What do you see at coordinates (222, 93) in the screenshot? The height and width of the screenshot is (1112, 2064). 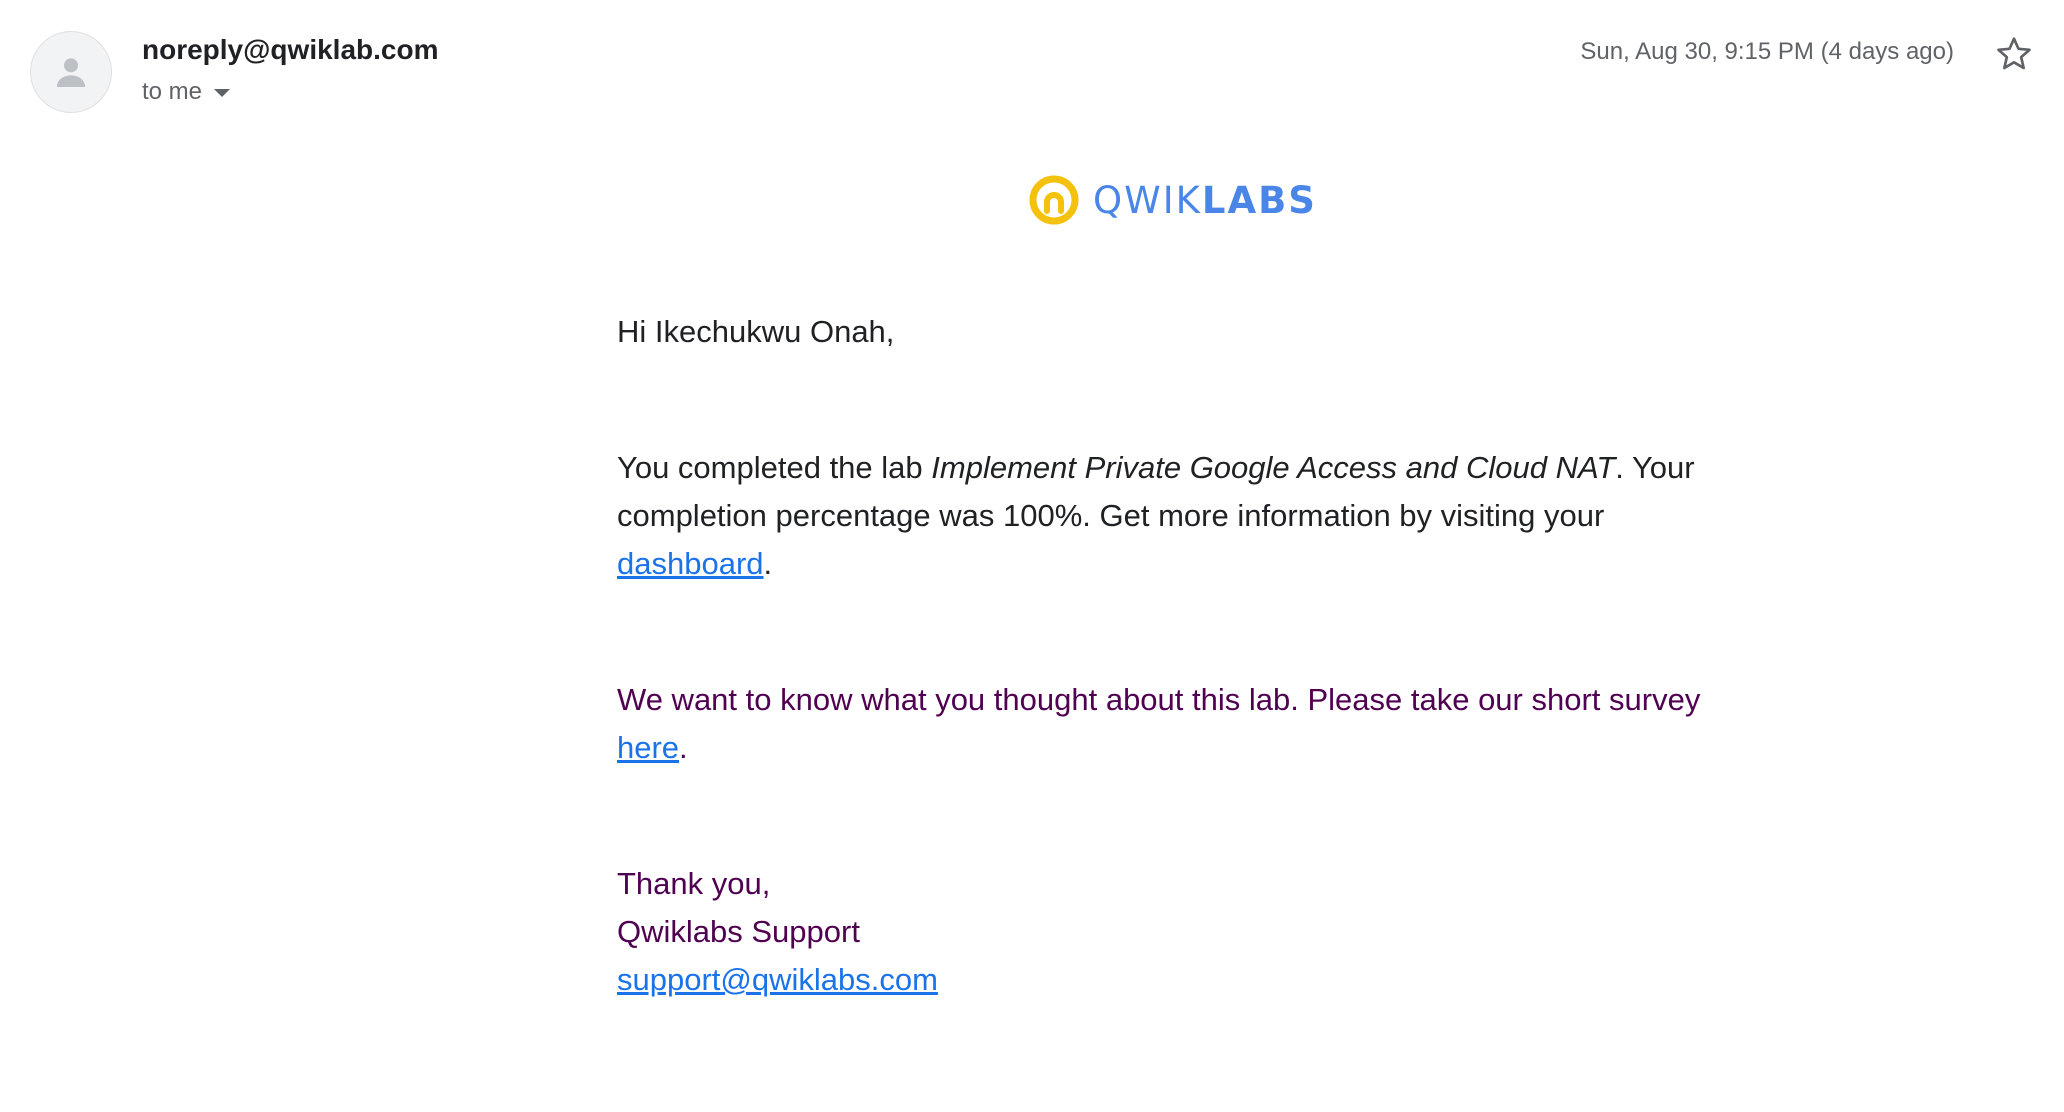 I see `chevron-down-icon` at bounding box center [222, 93].